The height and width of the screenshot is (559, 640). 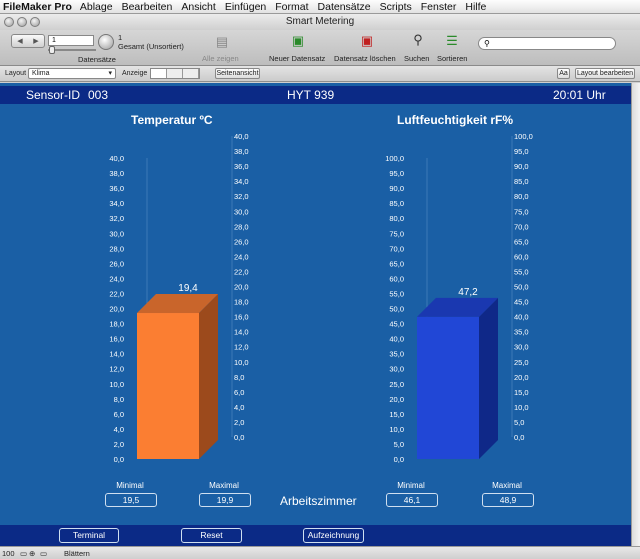 I want to click on mode-label: Blättern, so click(x=77, y=553).